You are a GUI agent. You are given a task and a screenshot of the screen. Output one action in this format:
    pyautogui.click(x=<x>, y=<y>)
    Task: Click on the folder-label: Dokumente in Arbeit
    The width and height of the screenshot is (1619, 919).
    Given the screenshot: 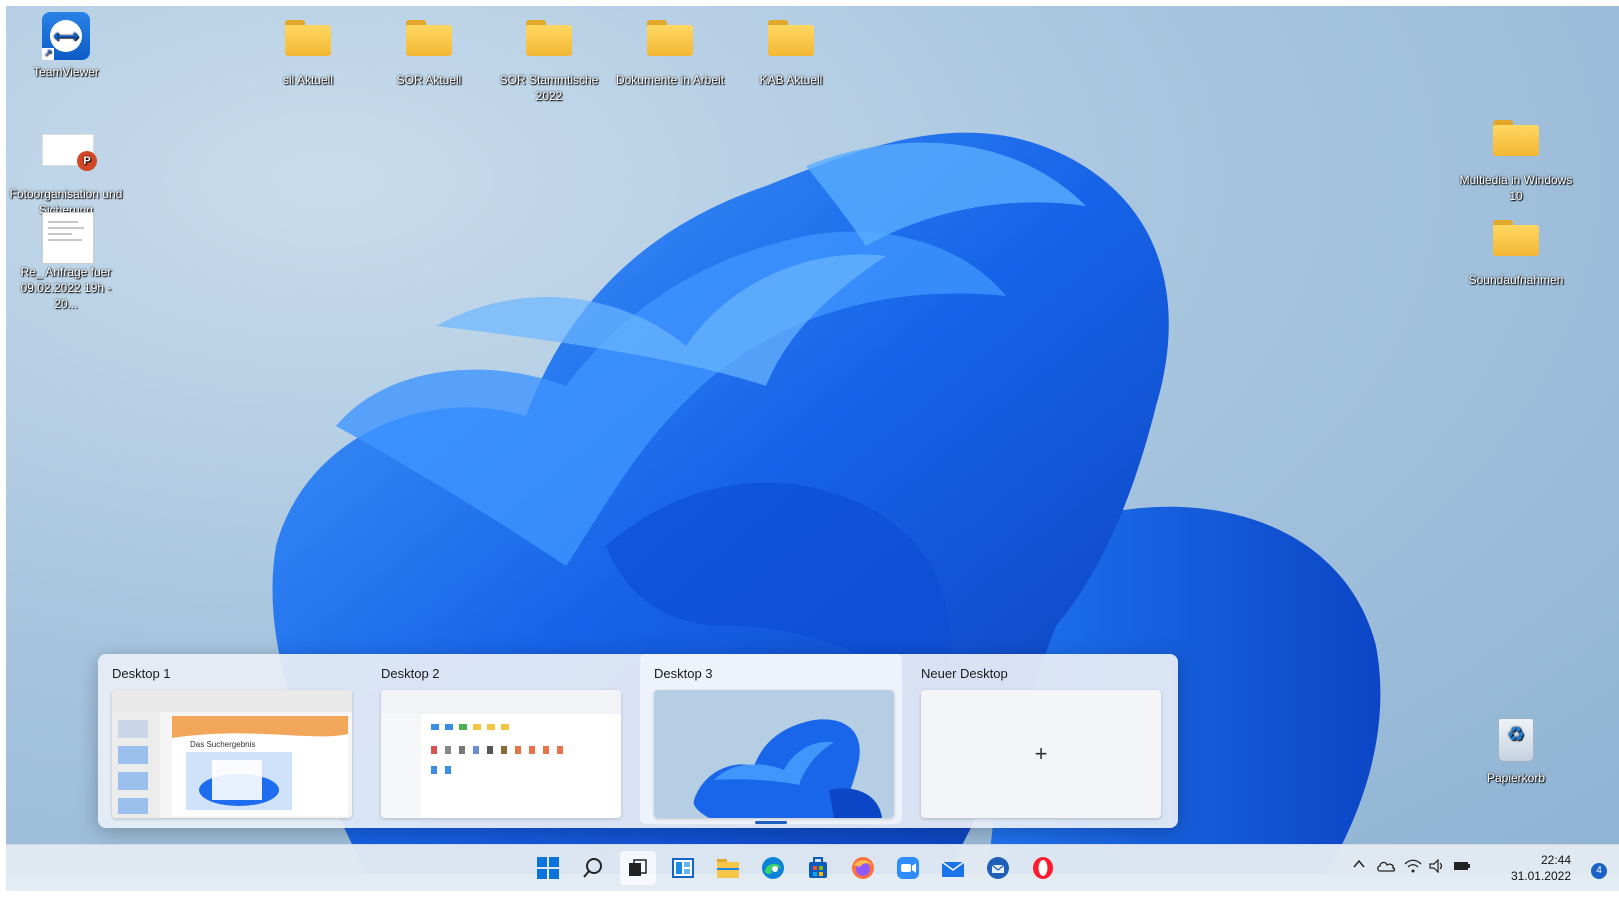 What is the action you would take?
    pyautogui.click(x=670, y=80)
    